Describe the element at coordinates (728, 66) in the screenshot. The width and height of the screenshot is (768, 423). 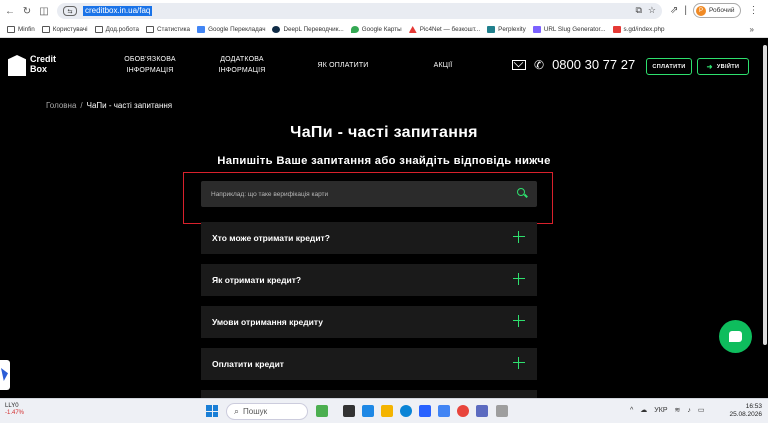
I see `login-label: УВІЙТИ` at that location.